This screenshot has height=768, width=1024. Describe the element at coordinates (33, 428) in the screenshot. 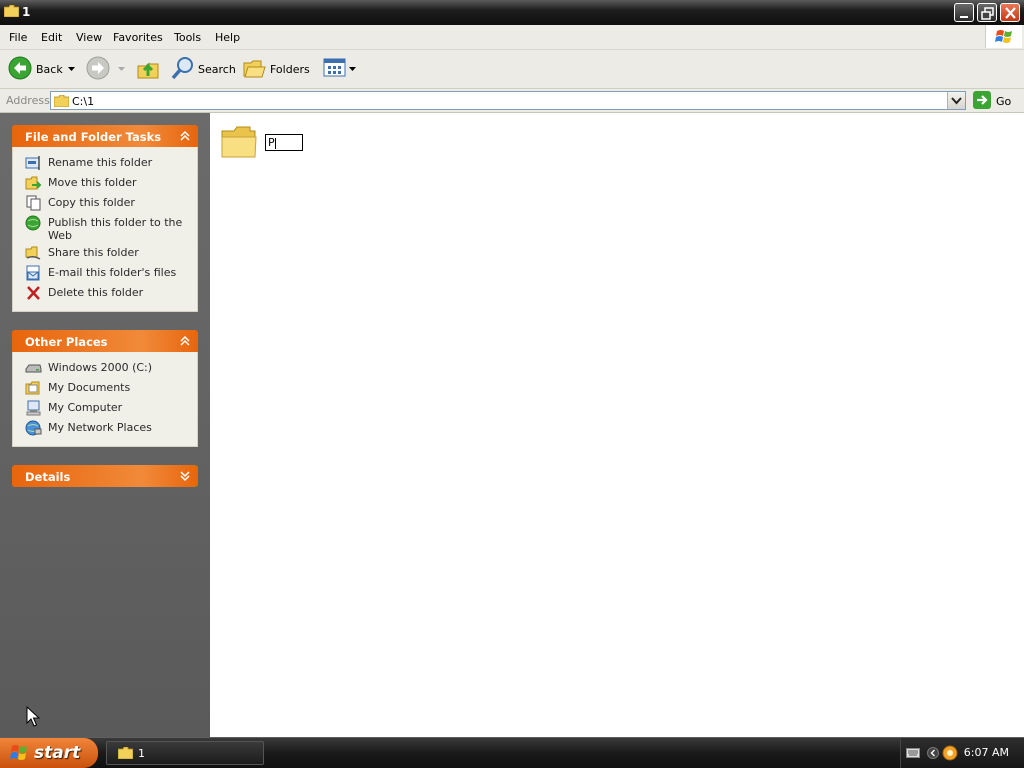

I see `network-places-icon` at that location.